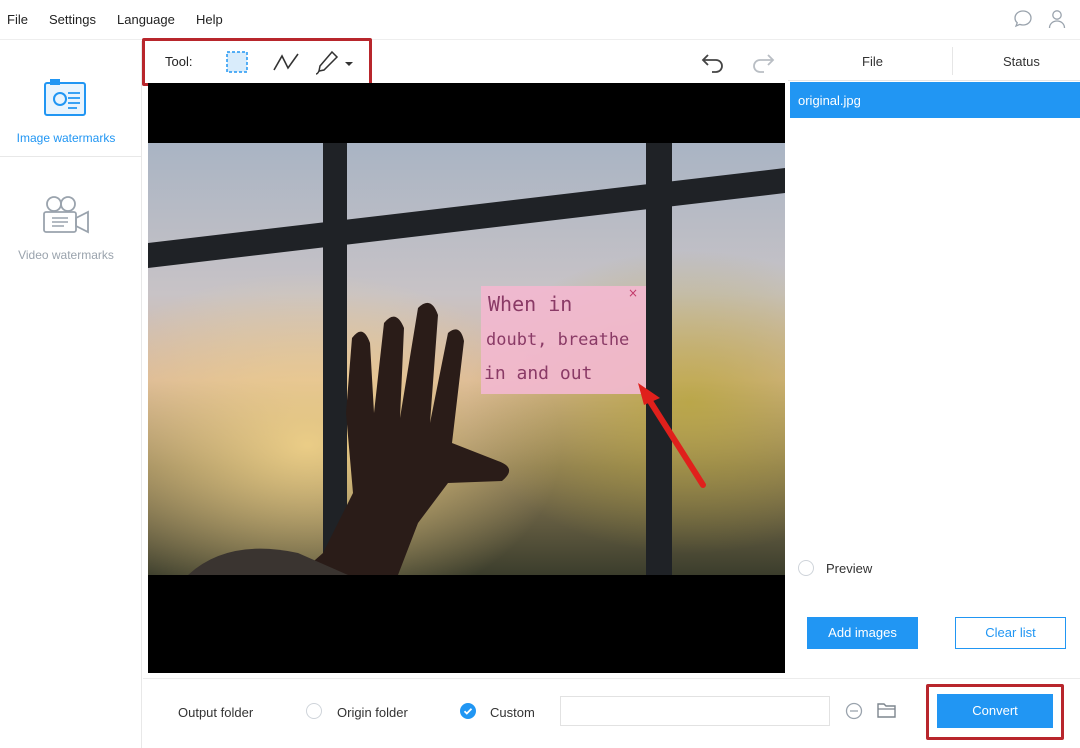 The height and width of the screenshot is (748, 1080). I want to click on sidebar-item-image-watermarks: Image watermarks, so click(71, 99).